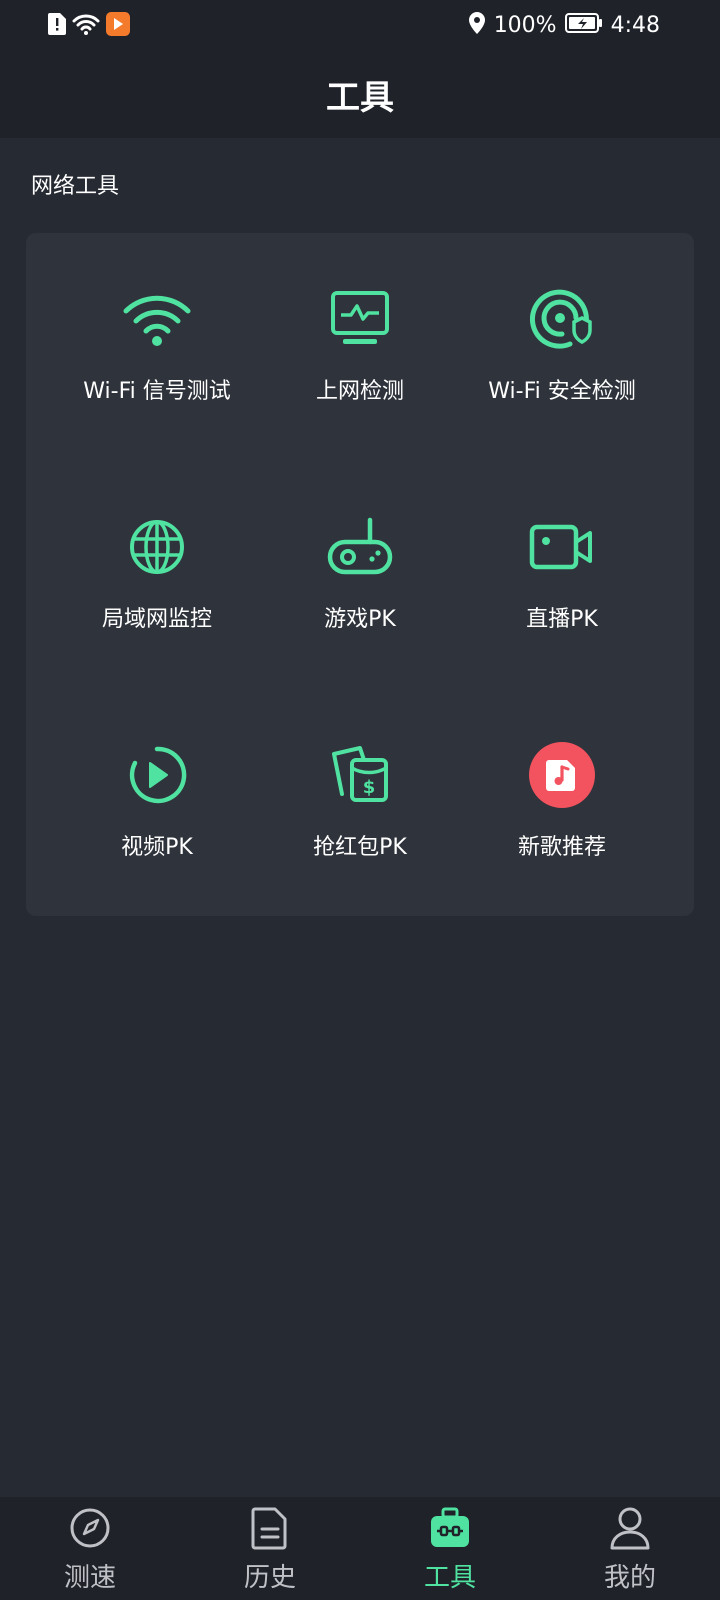  Describe the element at coordinates (89, 1578) in the screenshot. I see `nav-label: 测速` at that location.